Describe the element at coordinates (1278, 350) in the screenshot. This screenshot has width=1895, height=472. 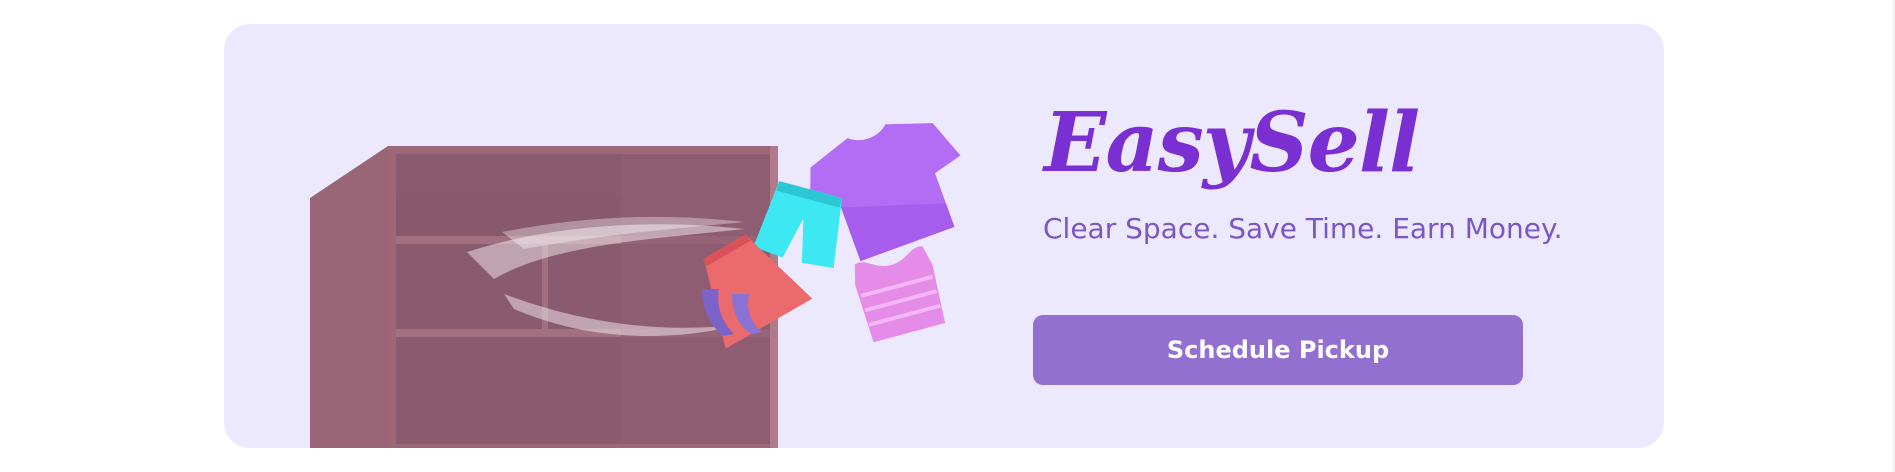
I see `schedule-pickup-button: Schedule Pickup` at that location.